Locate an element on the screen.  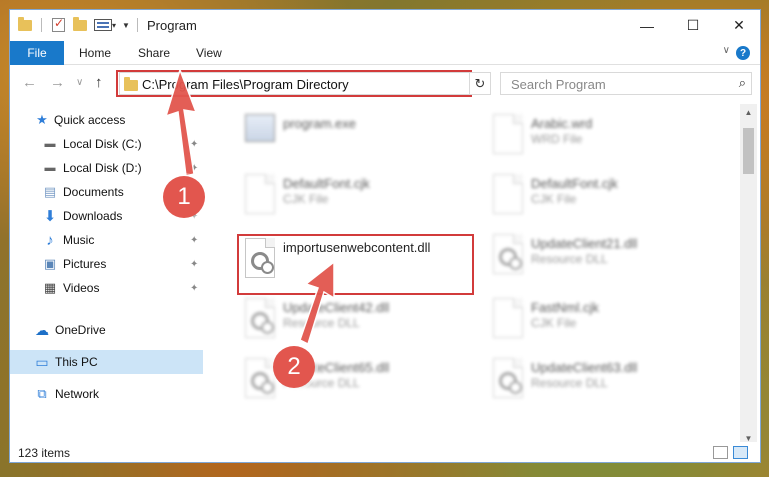
sidebar-item-videos: ▦ Videos ✦ is located at coordinates (106, 288).